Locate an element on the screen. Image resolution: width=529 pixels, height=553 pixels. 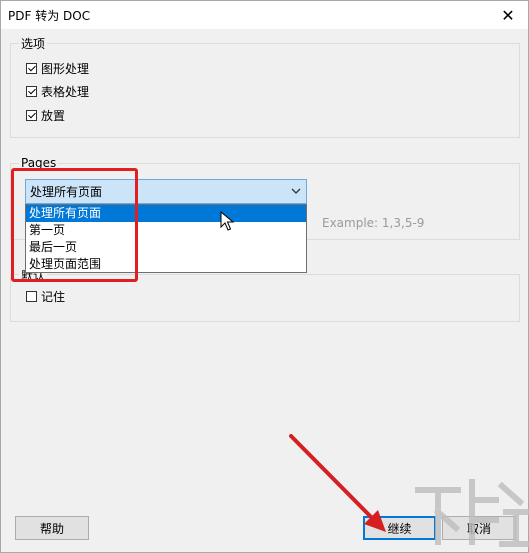
close-icon: ✕ is located at coordinates (508, 15).